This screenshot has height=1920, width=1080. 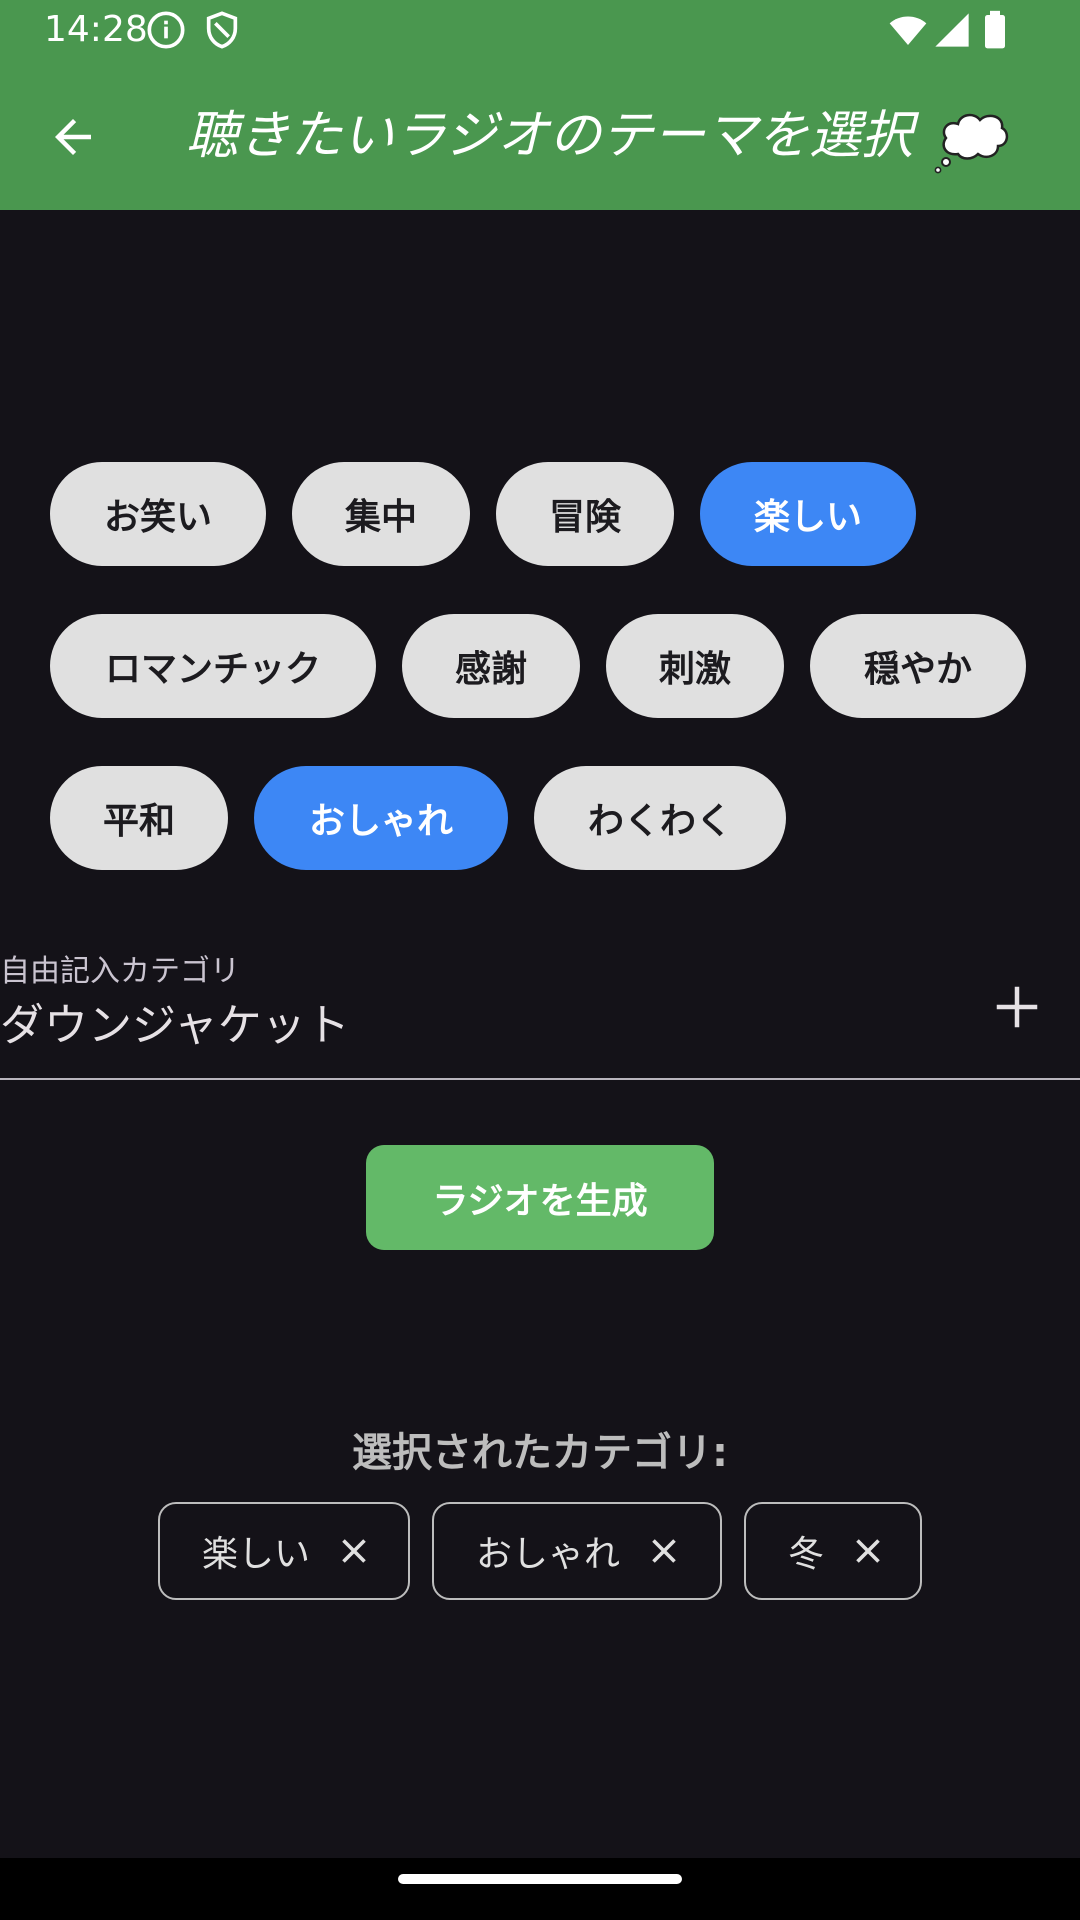 What do you see at coordinates (585, 514) in the screenshot?
I see `chip-boken: 冒険` at bounding box center [585, 514].